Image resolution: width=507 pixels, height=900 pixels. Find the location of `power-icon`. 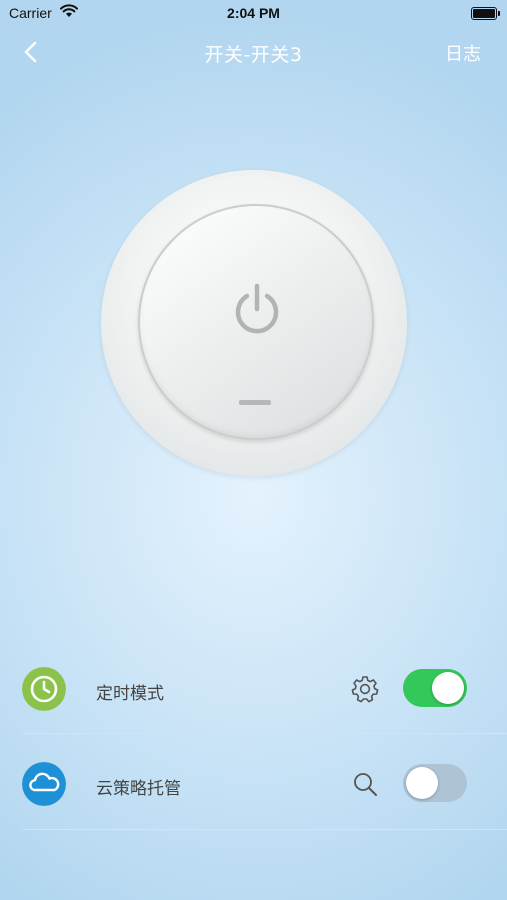

power-icon is located at coordinates (257, 308).